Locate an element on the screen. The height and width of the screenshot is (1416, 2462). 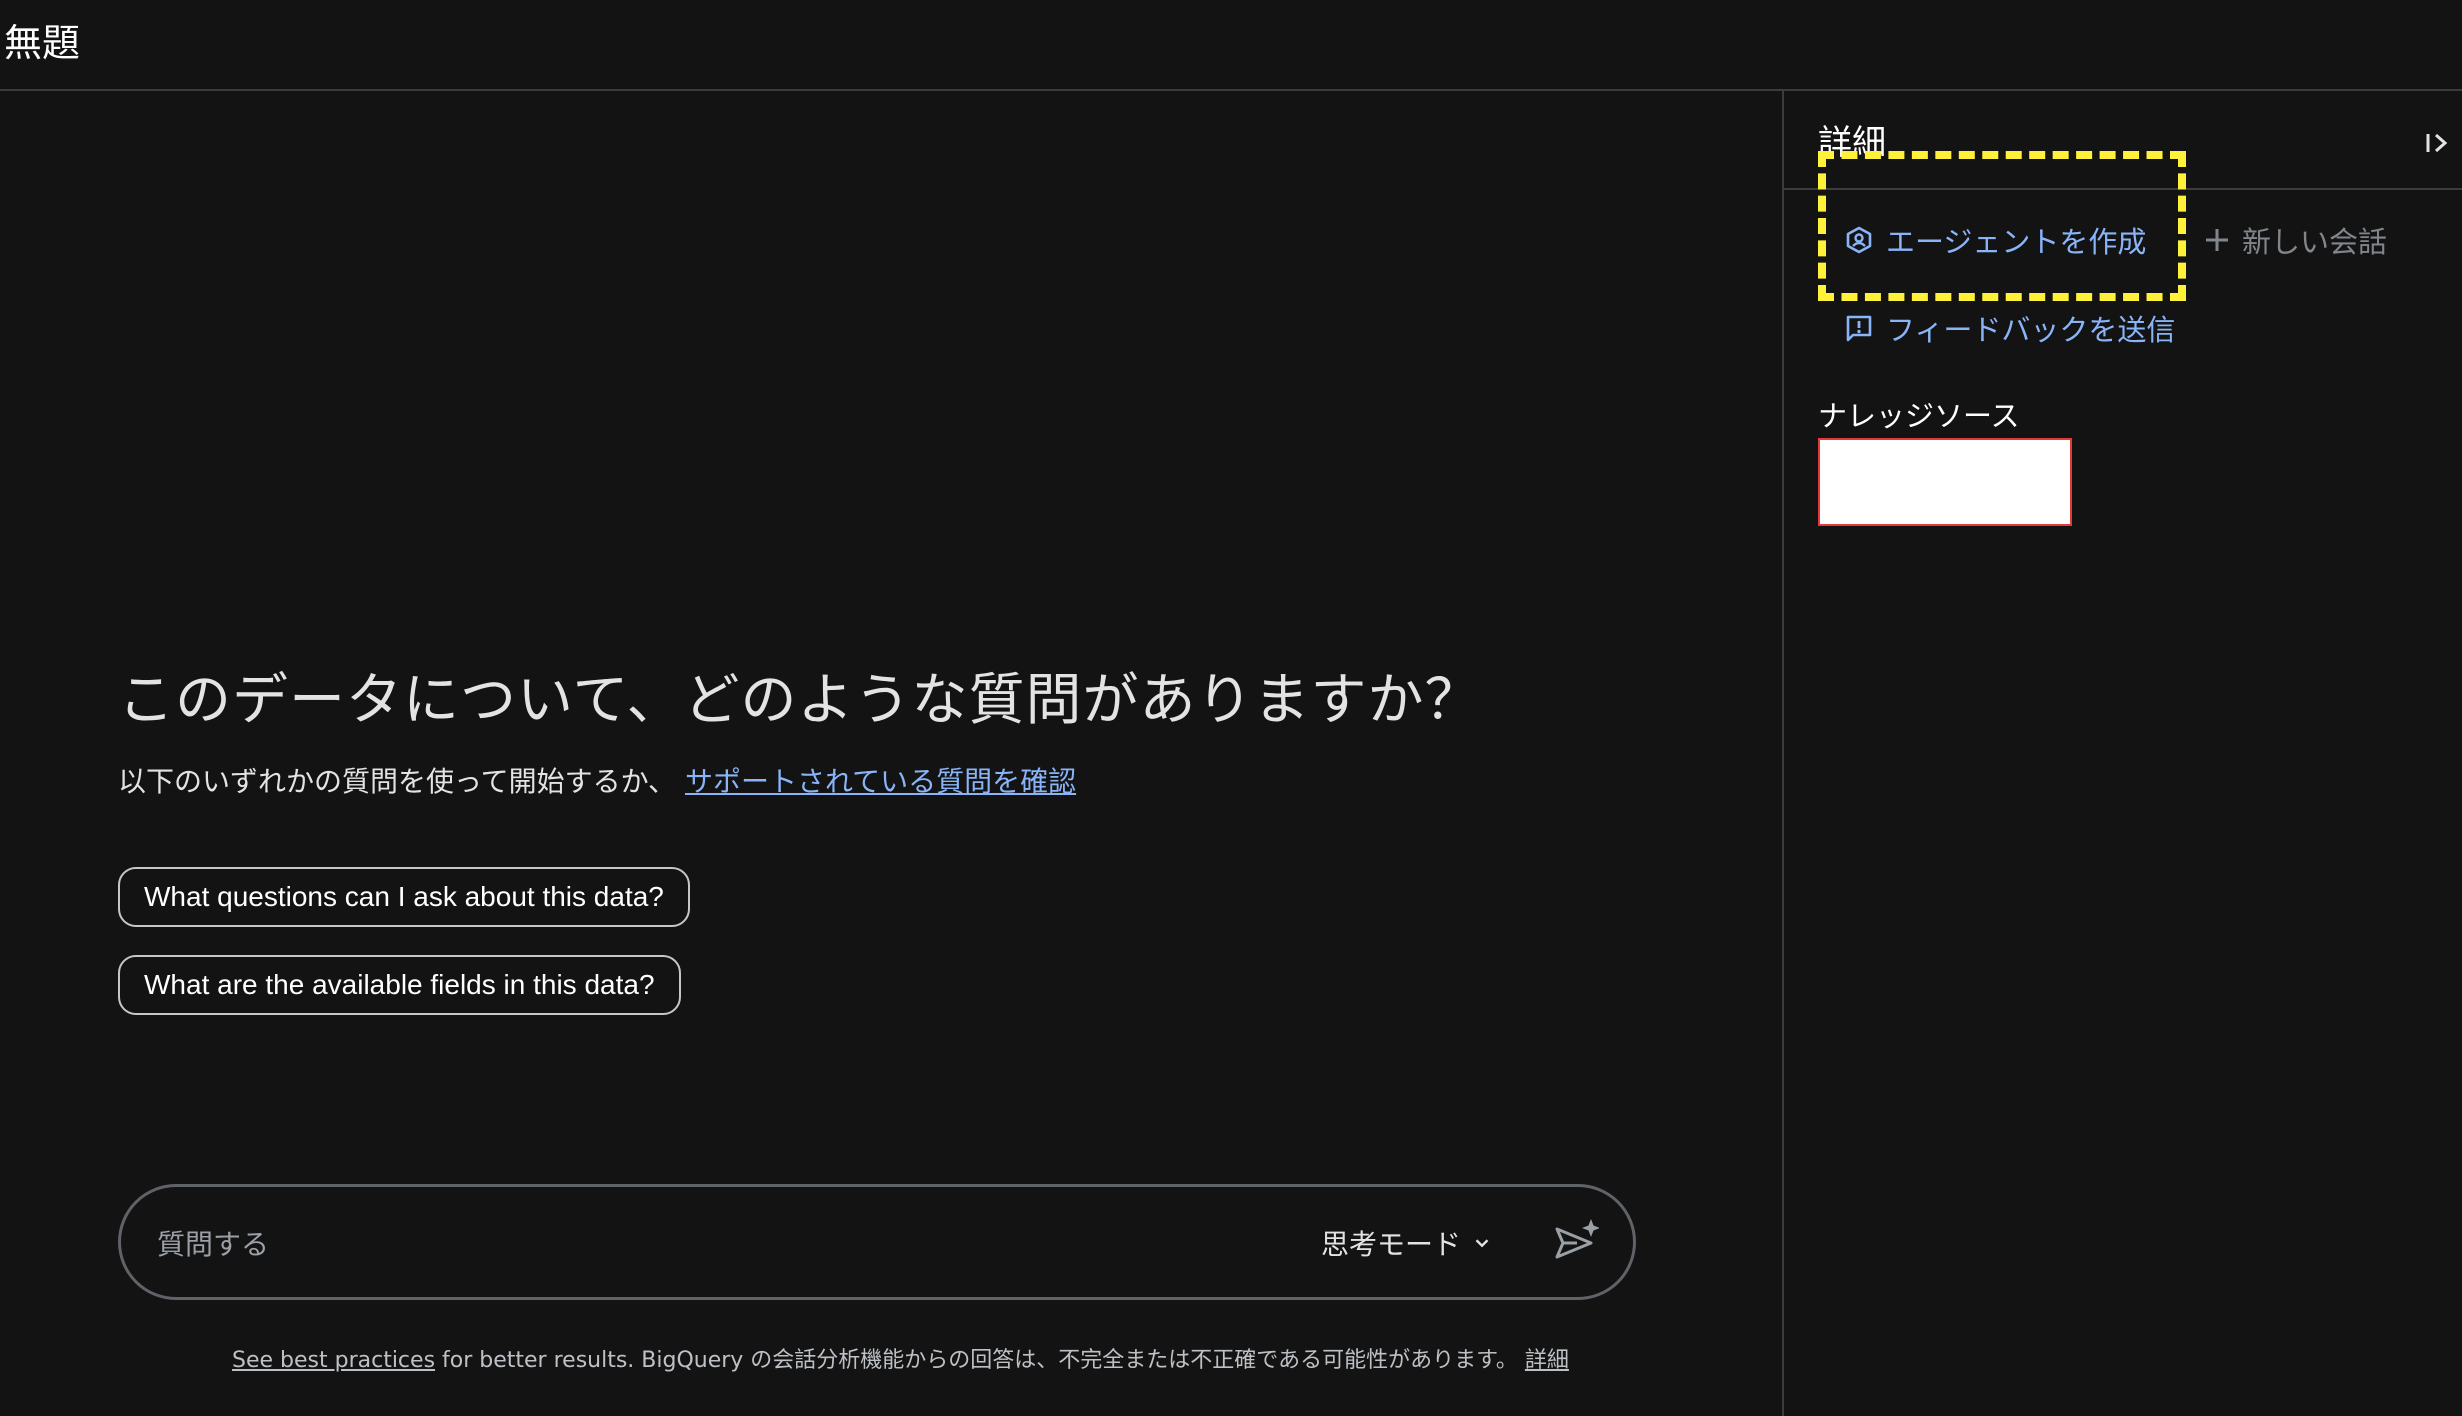
plus-icon is located at coordinates (2217, 240).